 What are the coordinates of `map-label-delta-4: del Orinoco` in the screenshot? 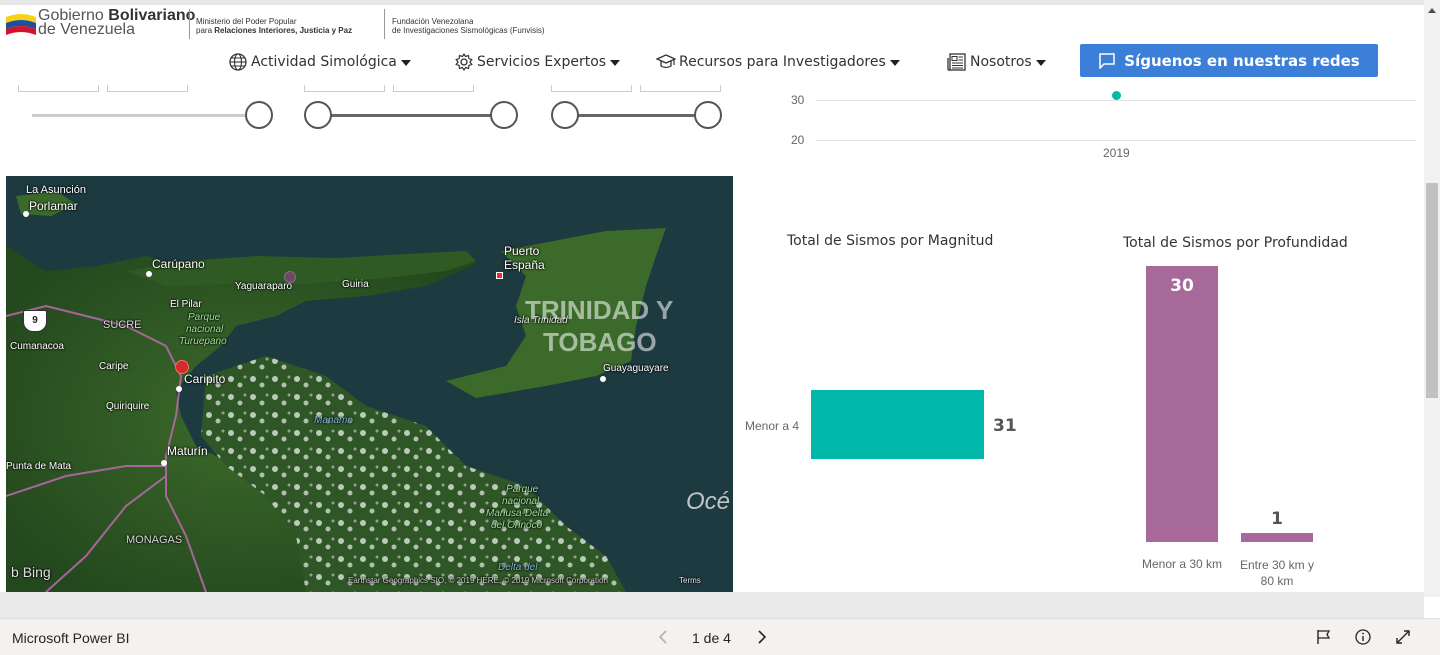 It's located at (517, 525).